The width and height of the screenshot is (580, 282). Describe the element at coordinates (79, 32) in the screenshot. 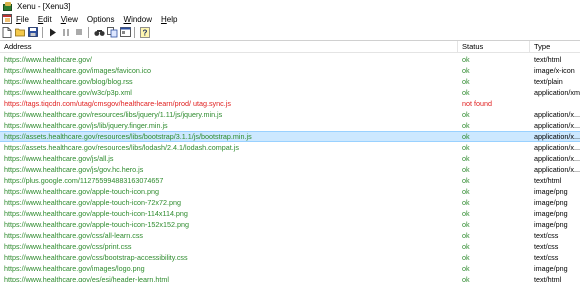

I see `stop-icon` at that location.